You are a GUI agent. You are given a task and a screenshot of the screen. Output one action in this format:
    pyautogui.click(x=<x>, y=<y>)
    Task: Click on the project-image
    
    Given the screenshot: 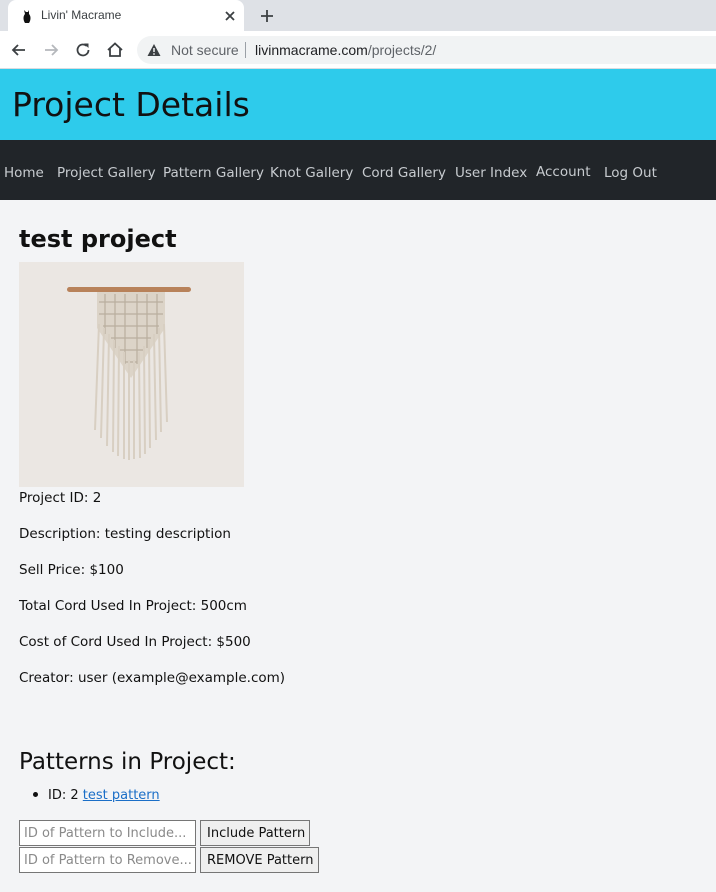 What is the action you would take?
    pyautogui.click(x=131, y=374)
    